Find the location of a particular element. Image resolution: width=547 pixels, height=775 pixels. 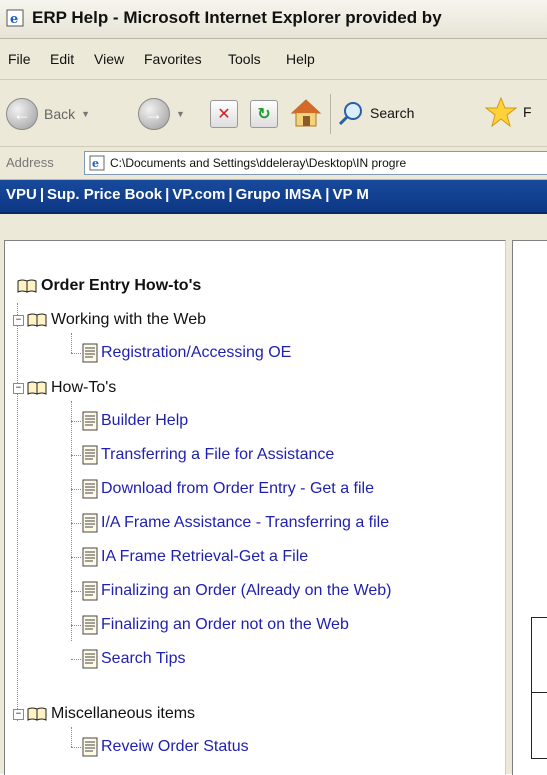

back-label: Back is located at coordinates (60, 114).